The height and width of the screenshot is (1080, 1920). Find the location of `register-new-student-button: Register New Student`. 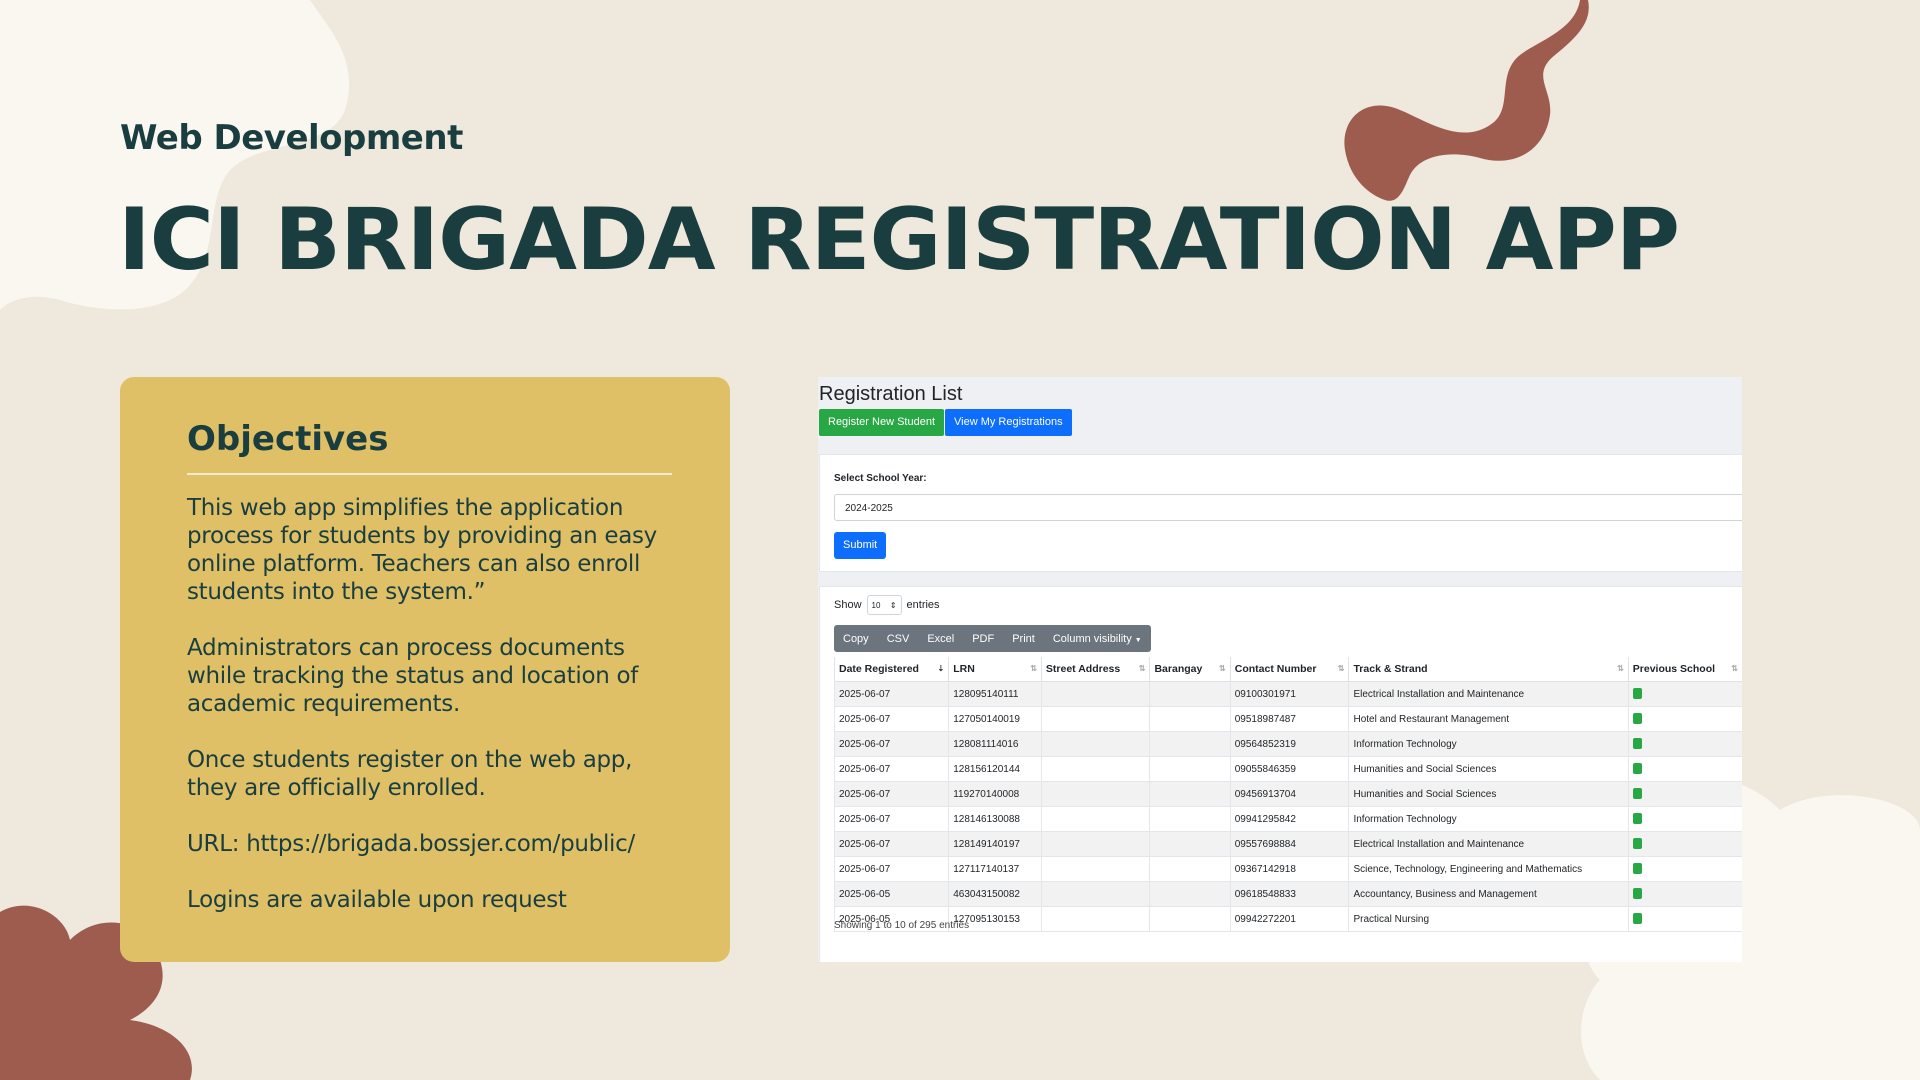

register-new-student-button: Register New Student is located at coordinates (881, 422).